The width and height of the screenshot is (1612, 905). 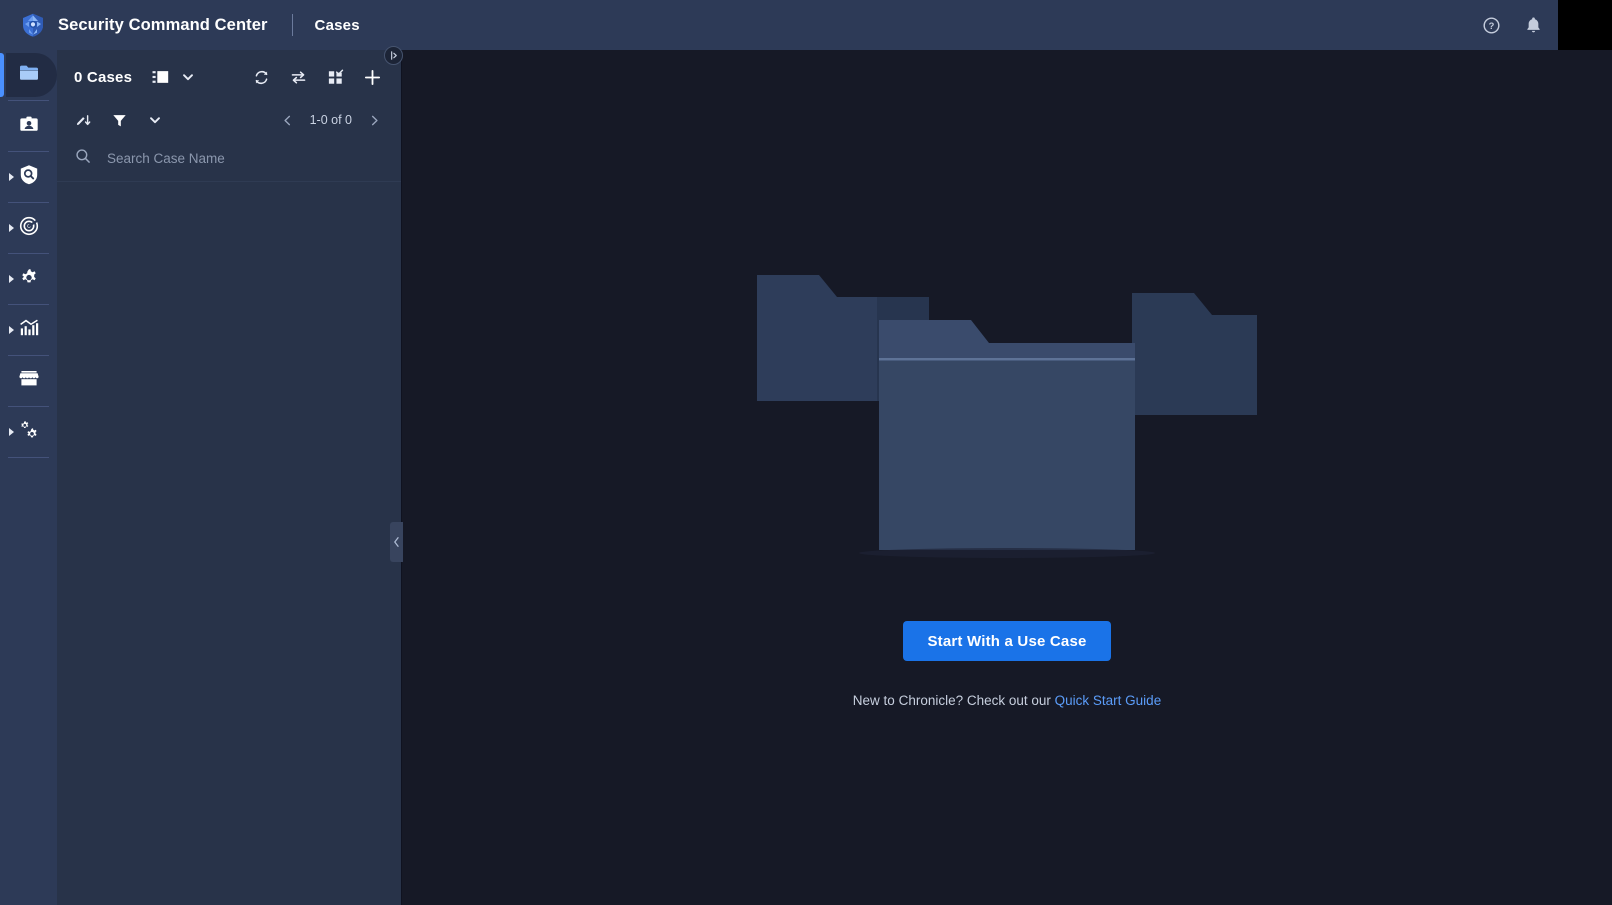 What do you see at coordinates (229, 77) in the screenshot?
I see `cases-toolbar-primary: 0 Cases` at bounding box center [229, 77].